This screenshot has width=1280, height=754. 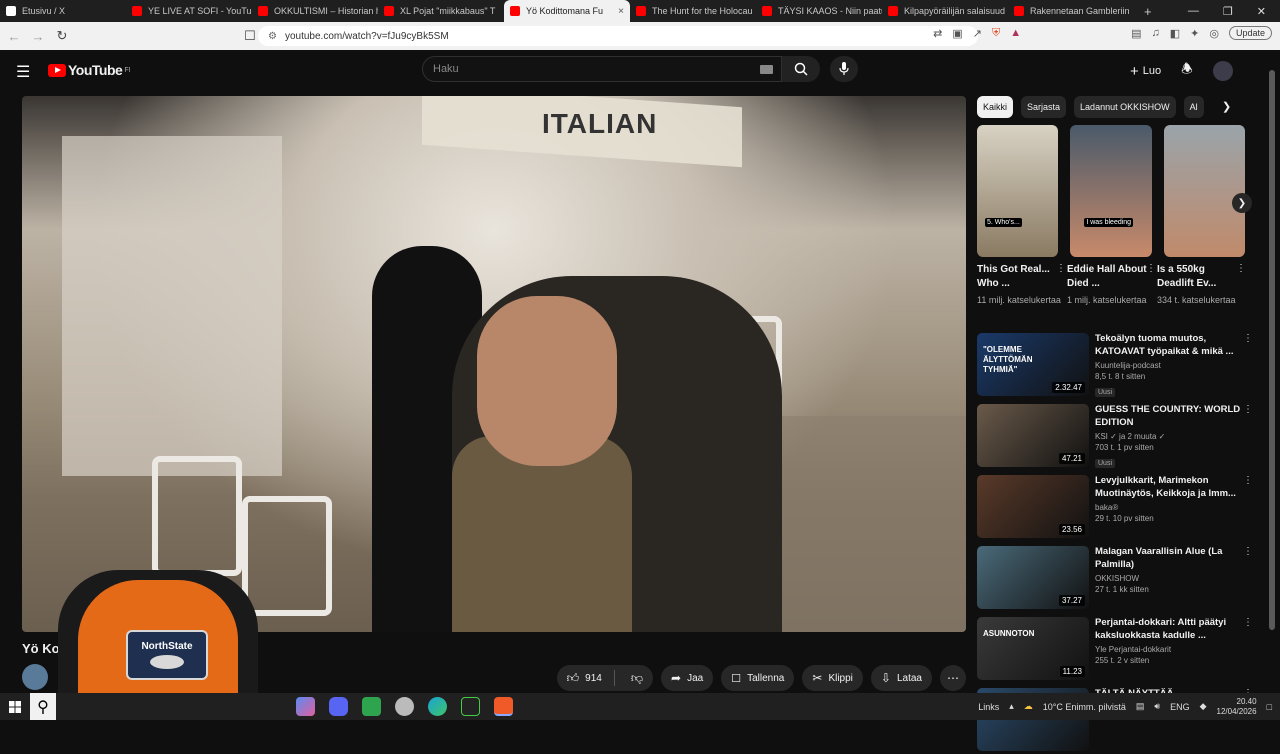 What do you see at coordinates (1168, 649) in the screenshot?
I see `recommendation-channel: Yle Perjantai-dokkarit` at bounding box center [1168, 649].